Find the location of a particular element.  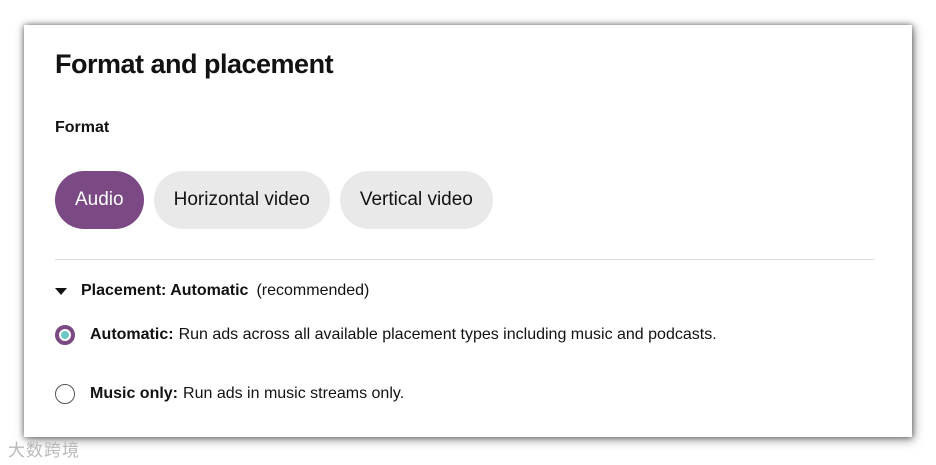

placement-toggle-label: Placement: Automatic is located at coordinates (165, 290).